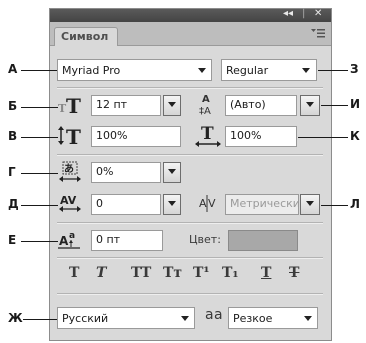 The height and width of the screenshot is (343, 366). Describe the element at coordinates (15, 318) in the screenshot. I see `callout-zh: Ж` at that location.